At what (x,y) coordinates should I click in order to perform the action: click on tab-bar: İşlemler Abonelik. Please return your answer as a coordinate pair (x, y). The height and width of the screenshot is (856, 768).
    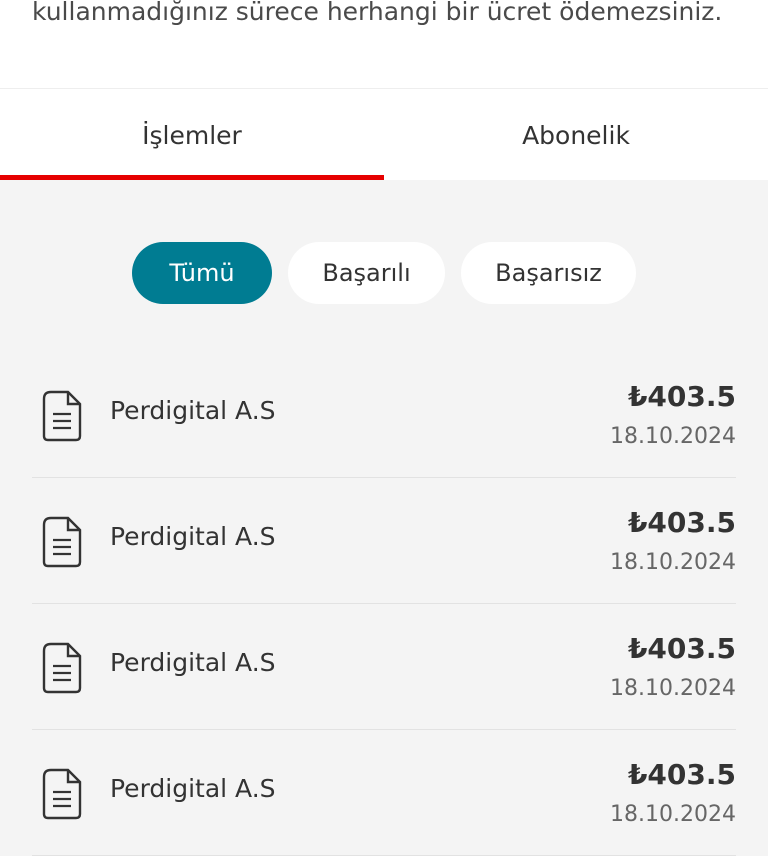
    Looking at the image, I should click on (384, 134).